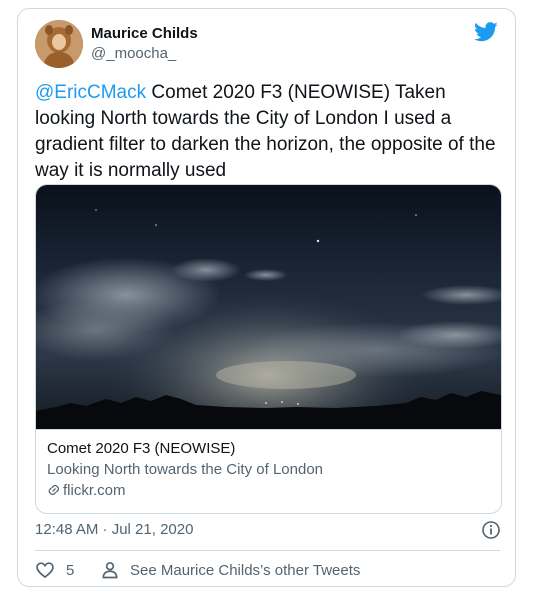  I want to click on see-other-tweets-link: See Maurice Childs’s other Tweets, so click(230, 570).